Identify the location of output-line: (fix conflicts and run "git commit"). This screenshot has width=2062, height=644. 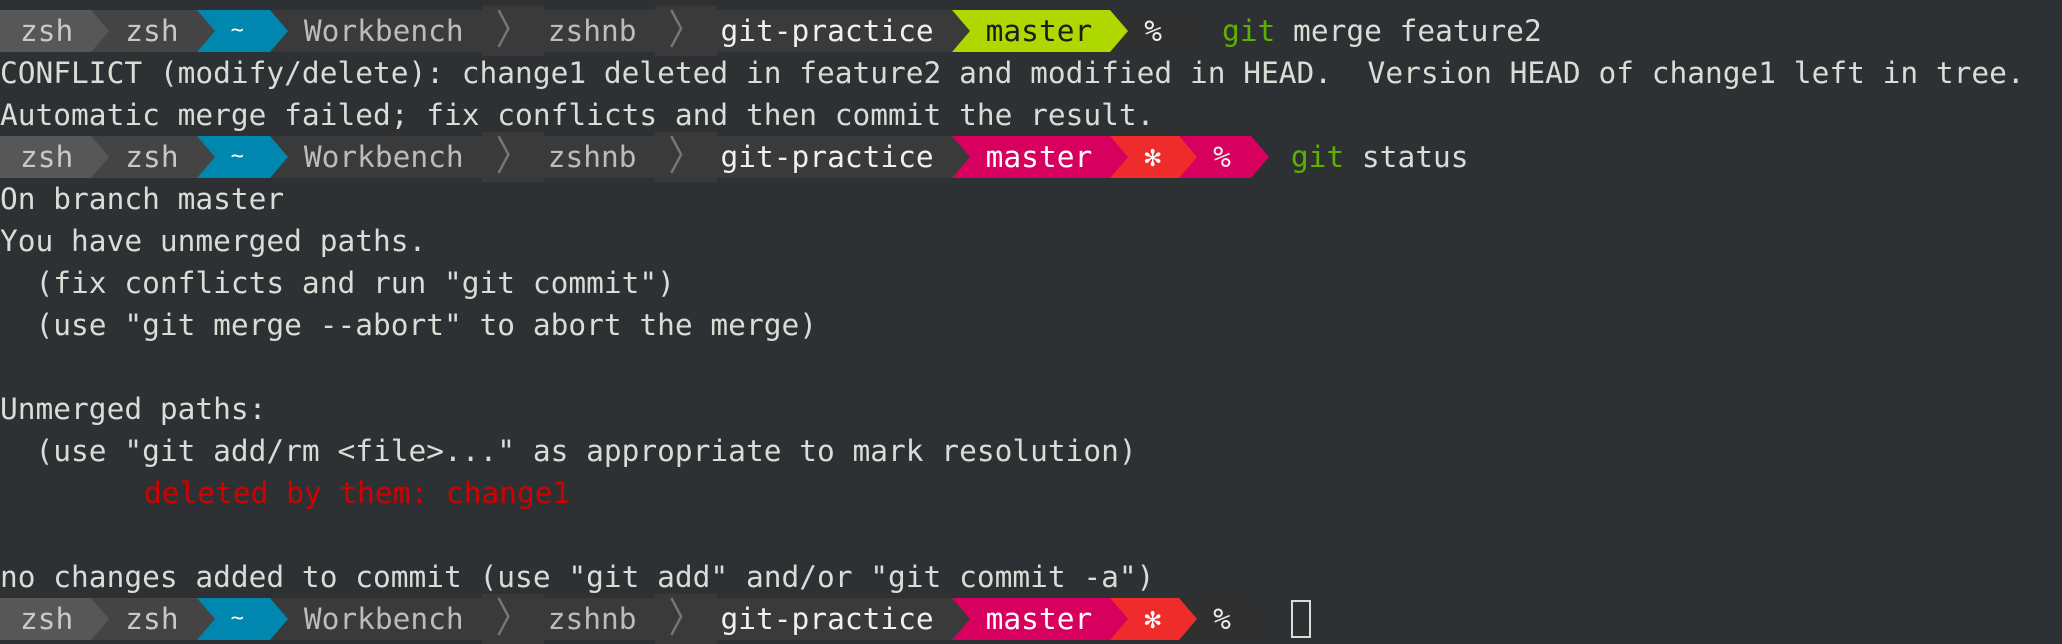
(337, 283).